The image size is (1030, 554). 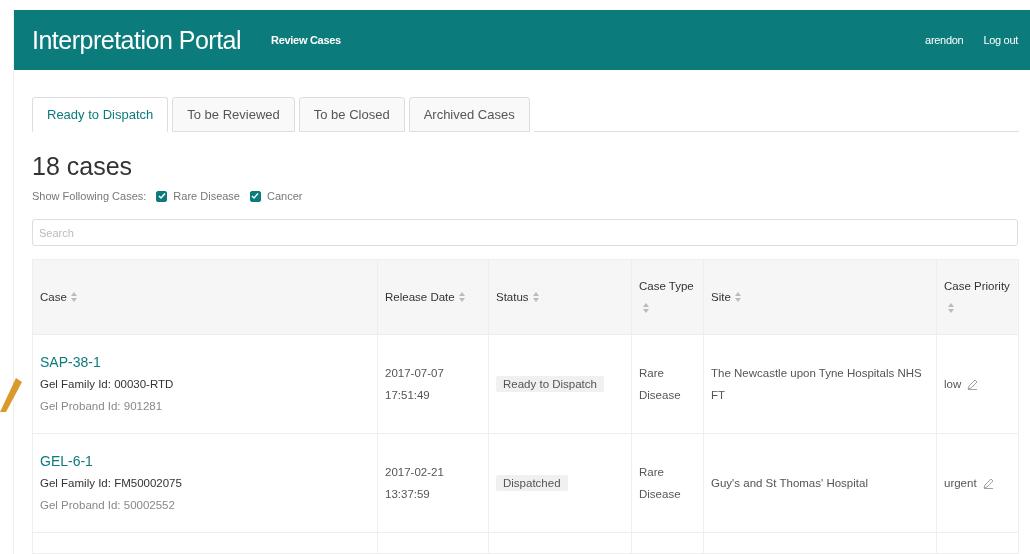 What do you see at coordinates (107, 505) in the screenshot?
I see `proband-id: Gel Proband Id: 50002552` at bounding box center [107, 505].